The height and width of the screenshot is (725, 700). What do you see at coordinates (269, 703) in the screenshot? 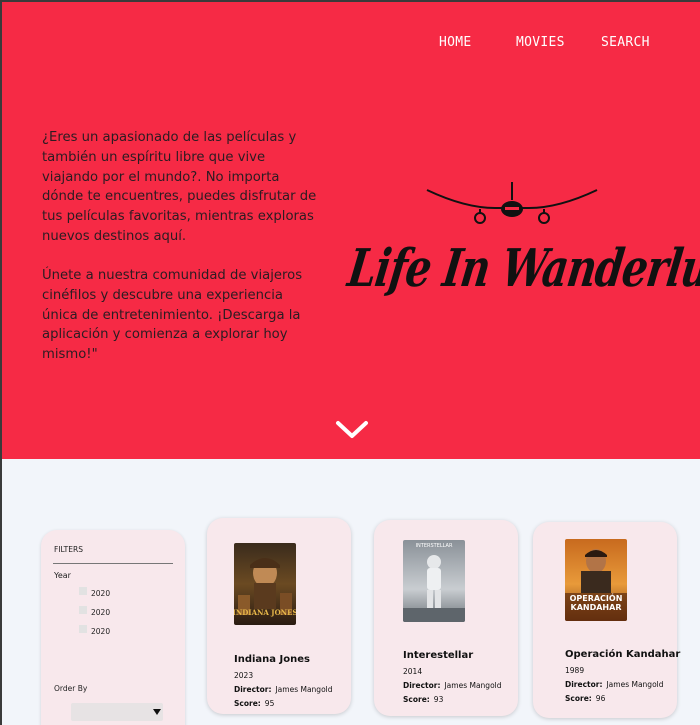
I see `score-value: 95` at bounding box center [269, 703].